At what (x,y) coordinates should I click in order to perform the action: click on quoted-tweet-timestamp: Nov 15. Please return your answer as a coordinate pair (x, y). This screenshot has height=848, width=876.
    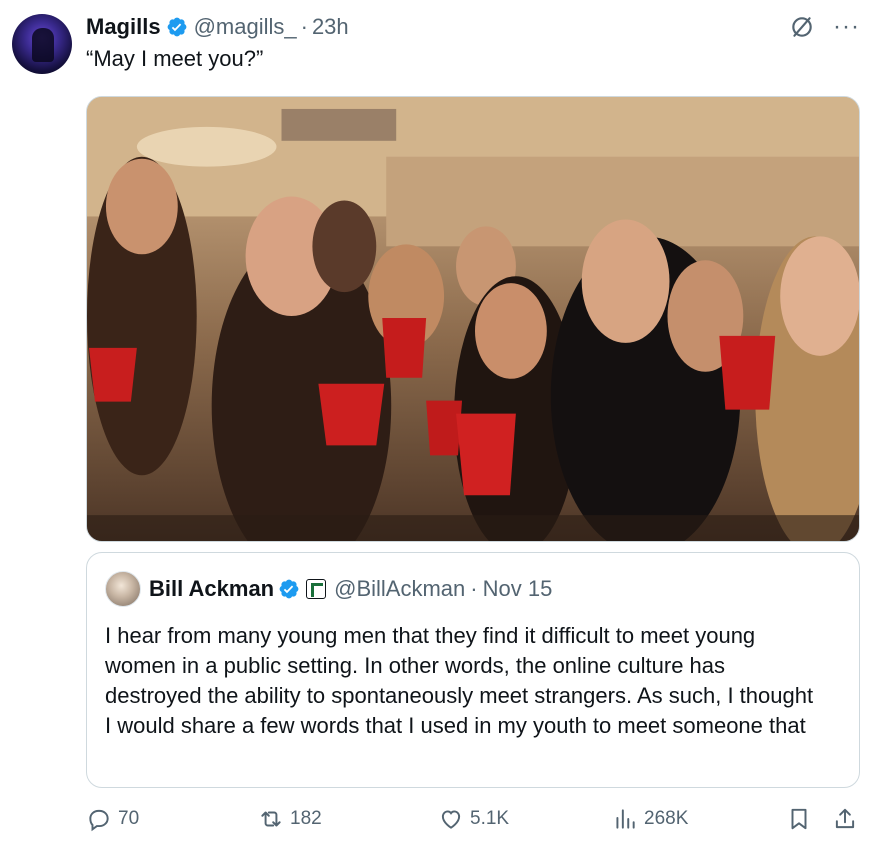
    Looking at the image, I should click on (518, 589).